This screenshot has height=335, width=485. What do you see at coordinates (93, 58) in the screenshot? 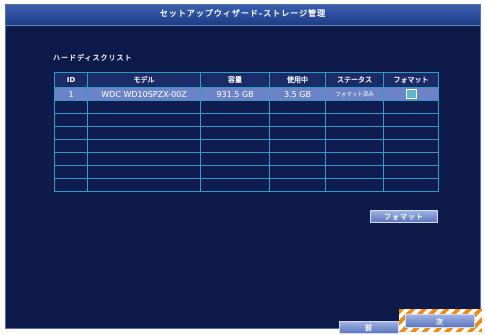
I see `hard-disk-list-label: ハードディスクリスト` at bounding box center [93, 58].